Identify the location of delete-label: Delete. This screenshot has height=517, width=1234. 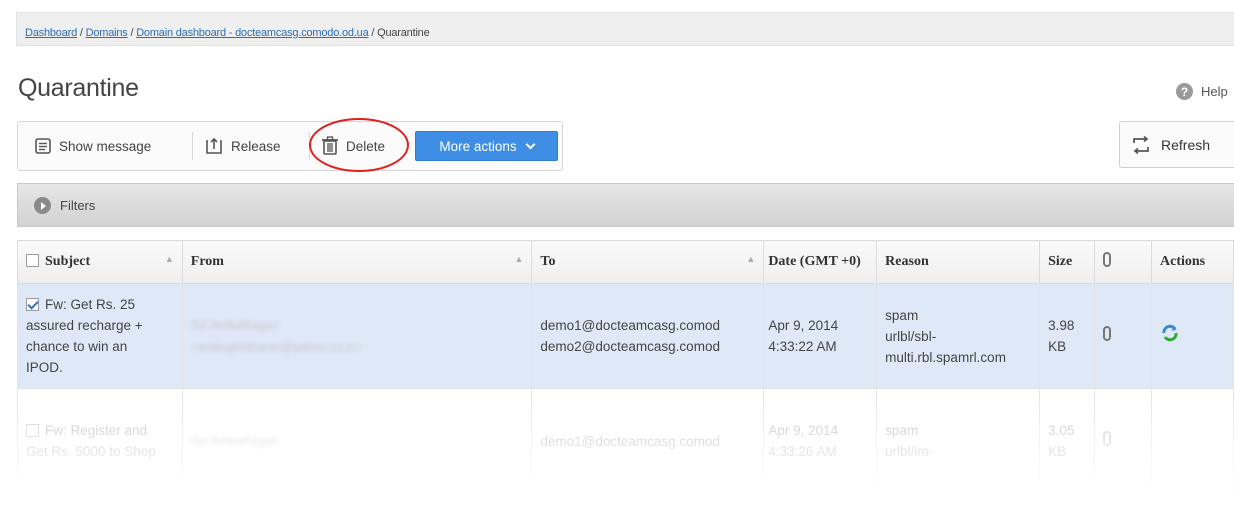
(366, 146).